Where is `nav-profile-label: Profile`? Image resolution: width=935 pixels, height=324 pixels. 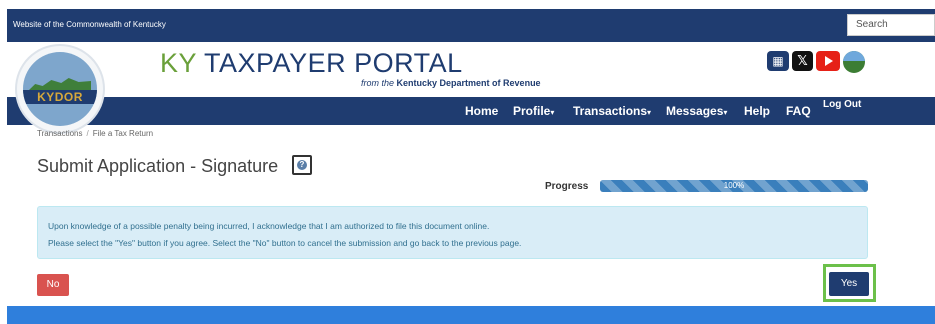
nav-profile-label: Profile is located at coordinates (532, 111).